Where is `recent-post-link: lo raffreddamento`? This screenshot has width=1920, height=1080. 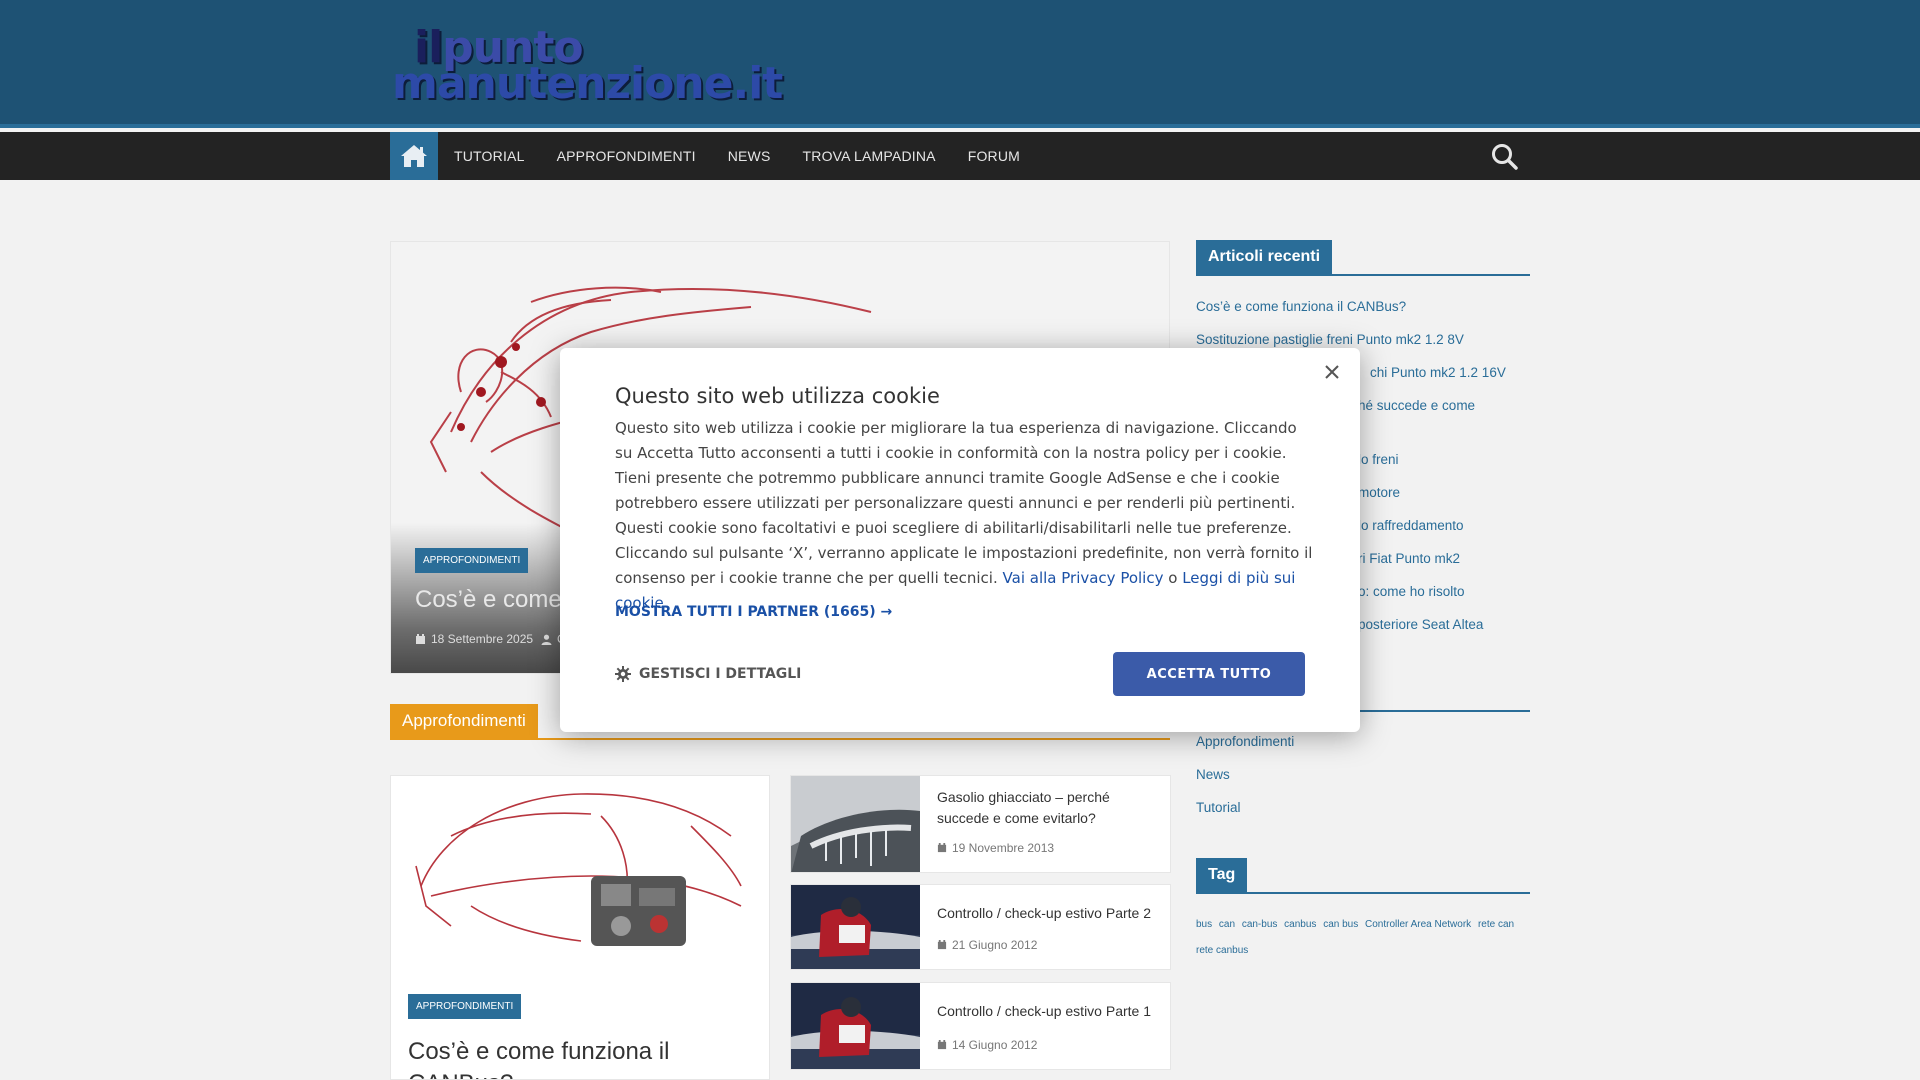
recent-post-link: lo raffreddamento is located at coordinates (1411, 525).